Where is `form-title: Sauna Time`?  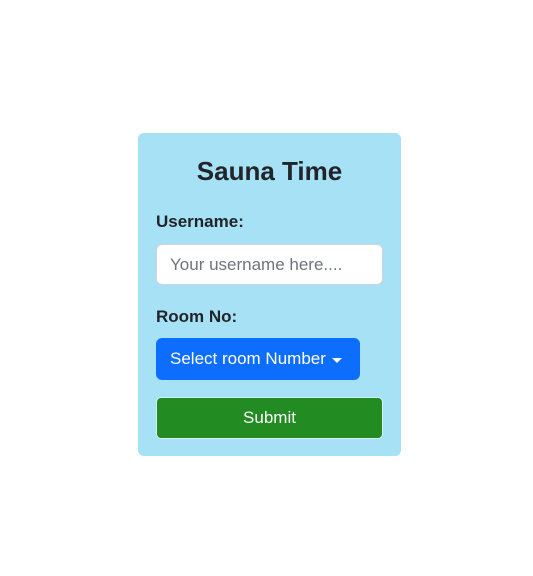
form-title: Sauna Time is located at coordinates (269, 171).